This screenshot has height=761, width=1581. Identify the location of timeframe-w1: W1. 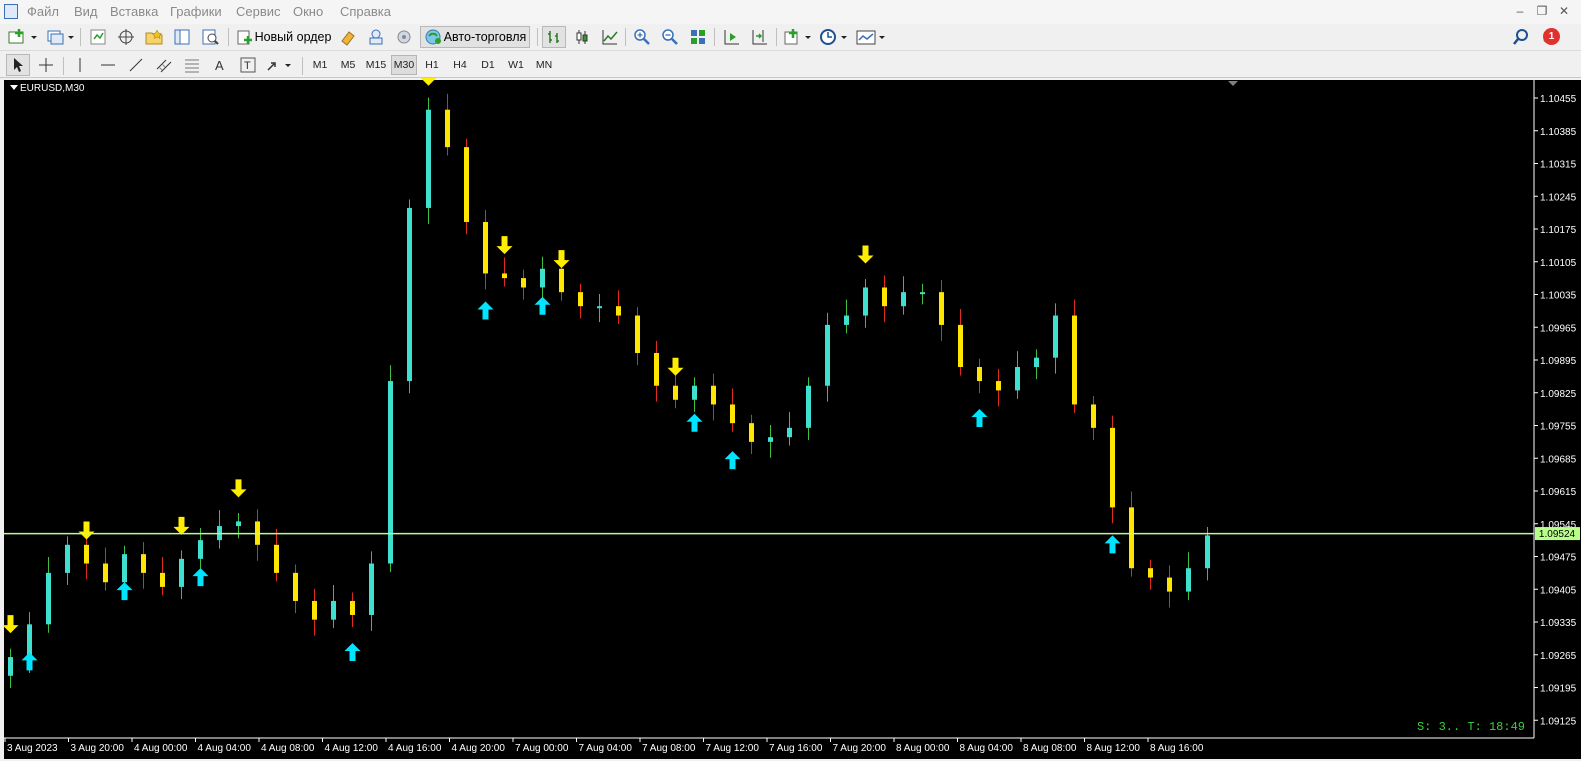
(516, 65).